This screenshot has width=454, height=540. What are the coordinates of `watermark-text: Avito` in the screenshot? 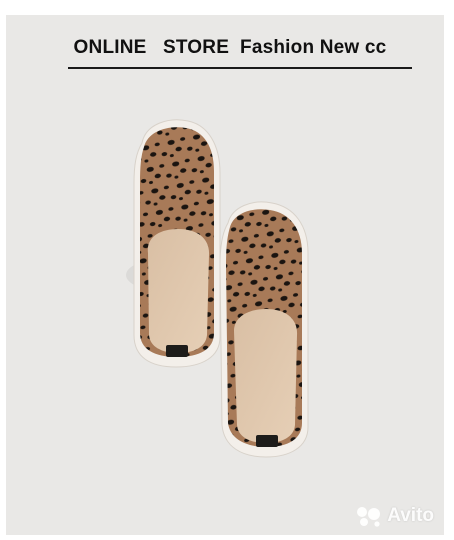 It's located at (410, 515).